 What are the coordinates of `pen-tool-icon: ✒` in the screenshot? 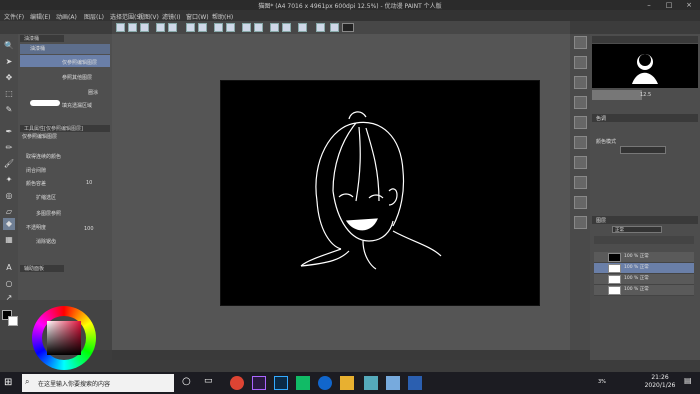 It's located at (9, 132).